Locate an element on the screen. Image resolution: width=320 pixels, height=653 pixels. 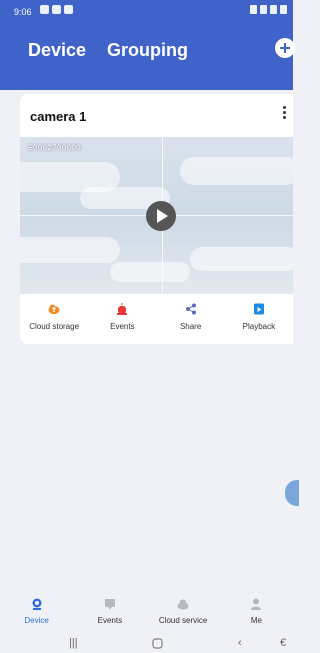
plus-circle-icon is located at coordinates (285, 48).